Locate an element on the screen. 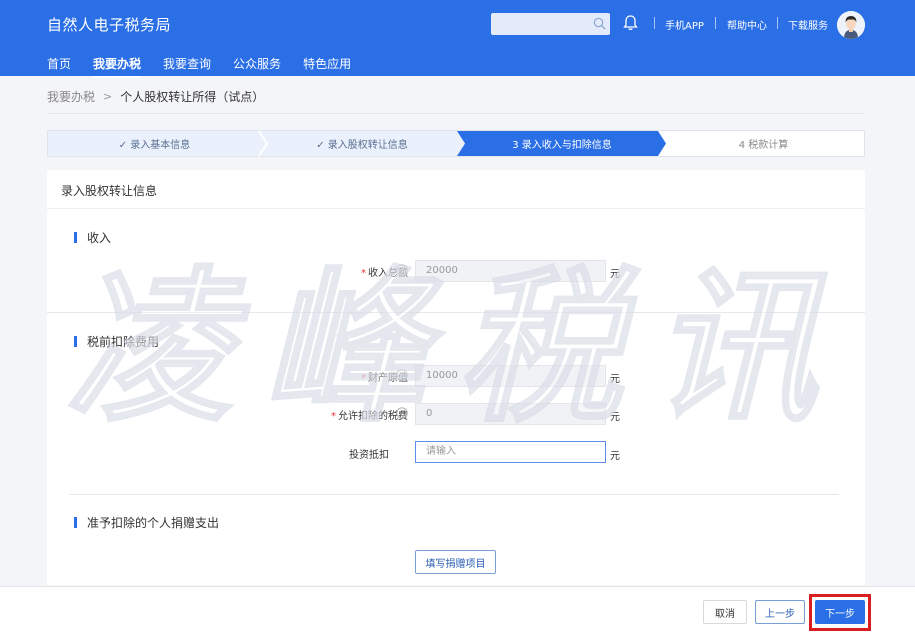 The height and width of the screenshot is (636, 915). download-service-link: 下载服务 is located at coordinates (808, 24).